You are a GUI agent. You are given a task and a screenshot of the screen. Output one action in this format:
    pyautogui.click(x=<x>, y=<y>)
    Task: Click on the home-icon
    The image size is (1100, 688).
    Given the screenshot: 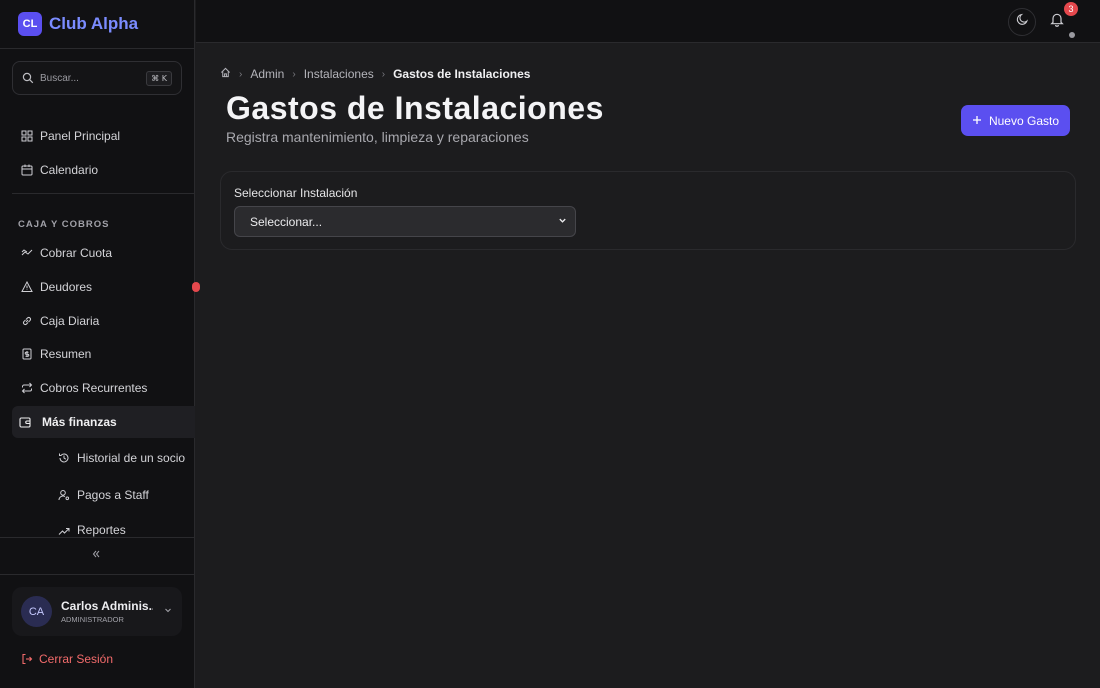 What is the action you would take?
    pyautogui.click(x=225, y=74)
    